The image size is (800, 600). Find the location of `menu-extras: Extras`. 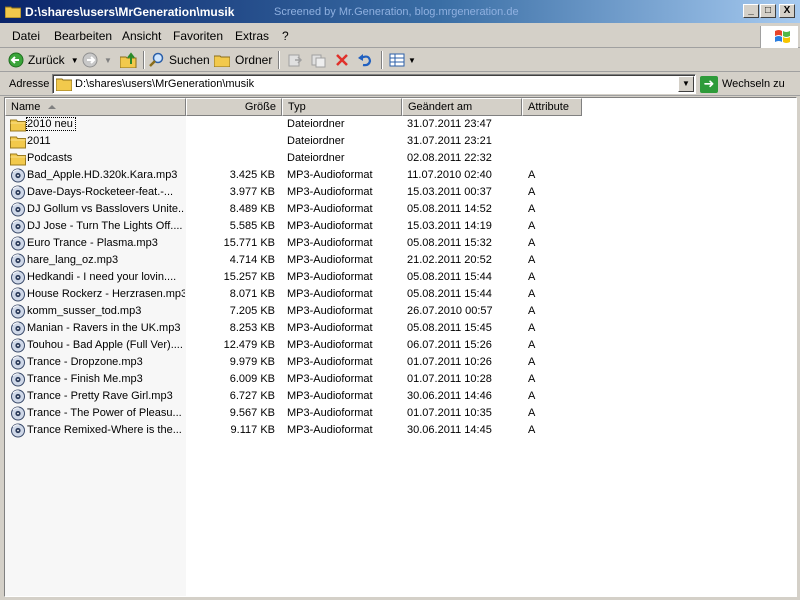

menu-extras: Extras is located at coordinates (252, 36).